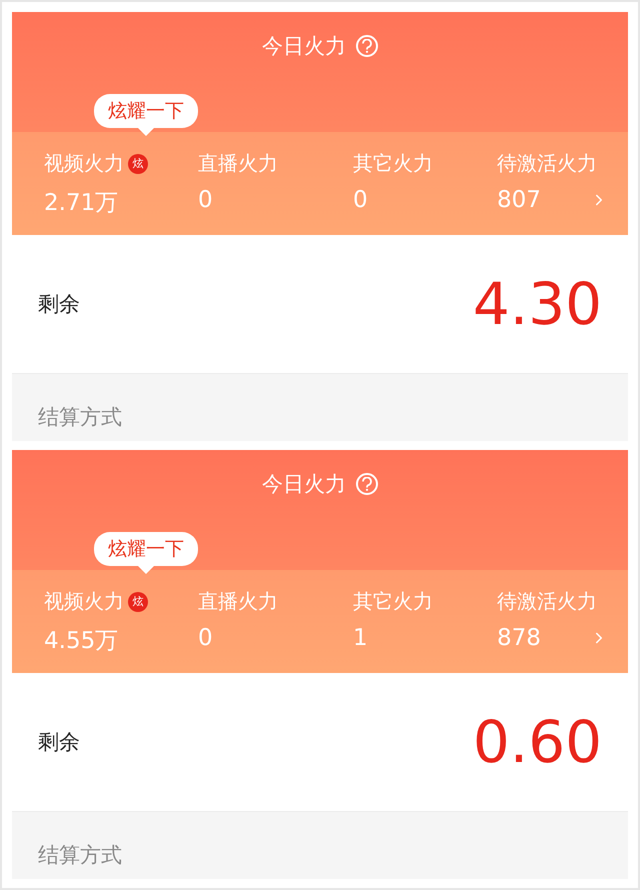  I want to click on stat-value: 4.55万, so click(81, 641).